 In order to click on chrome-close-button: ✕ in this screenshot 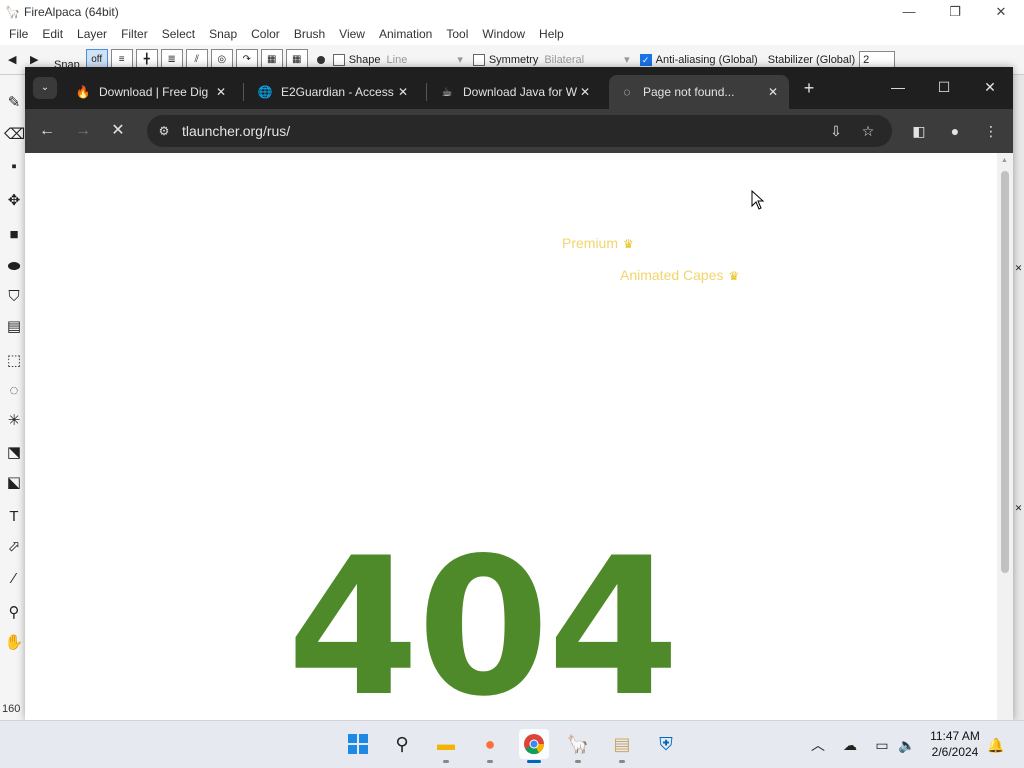, I will do `click(990, 87)`.